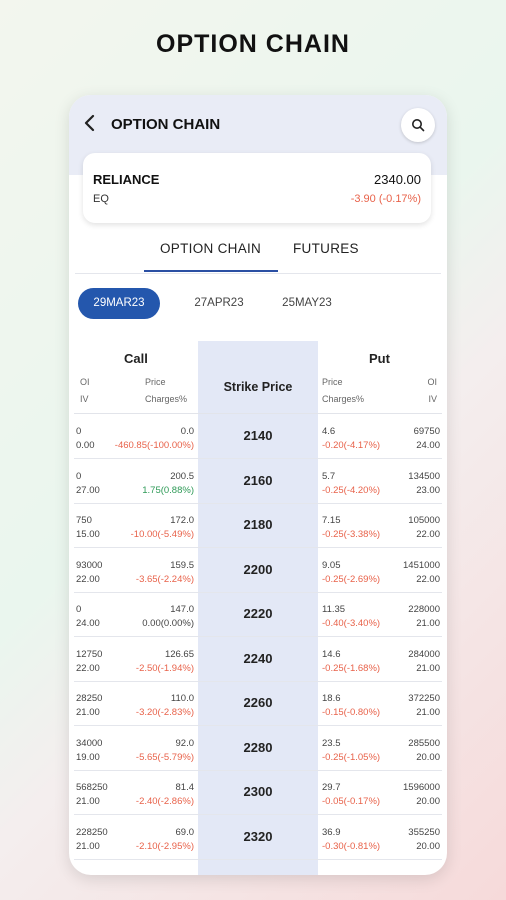  What do you see at coordinates (424, 520) in the screenshot?
I see `put-oi: 105000` at bounding box center [424, 520].